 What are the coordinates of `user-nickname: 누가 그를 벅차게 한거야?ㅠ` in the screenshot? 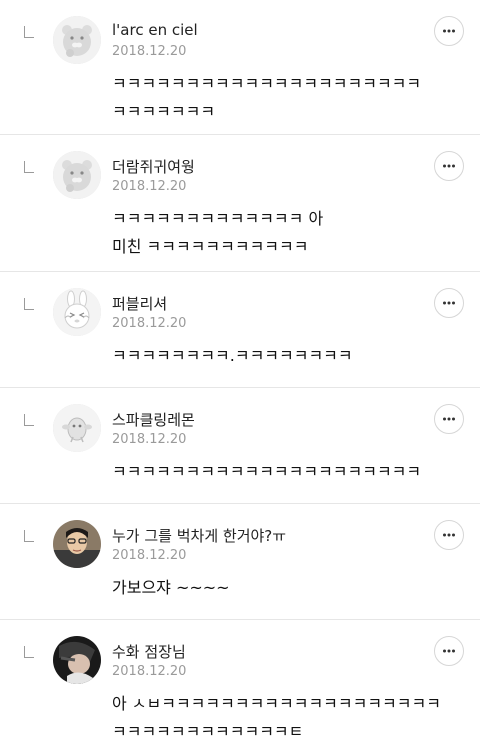 It's located at (199, 535).